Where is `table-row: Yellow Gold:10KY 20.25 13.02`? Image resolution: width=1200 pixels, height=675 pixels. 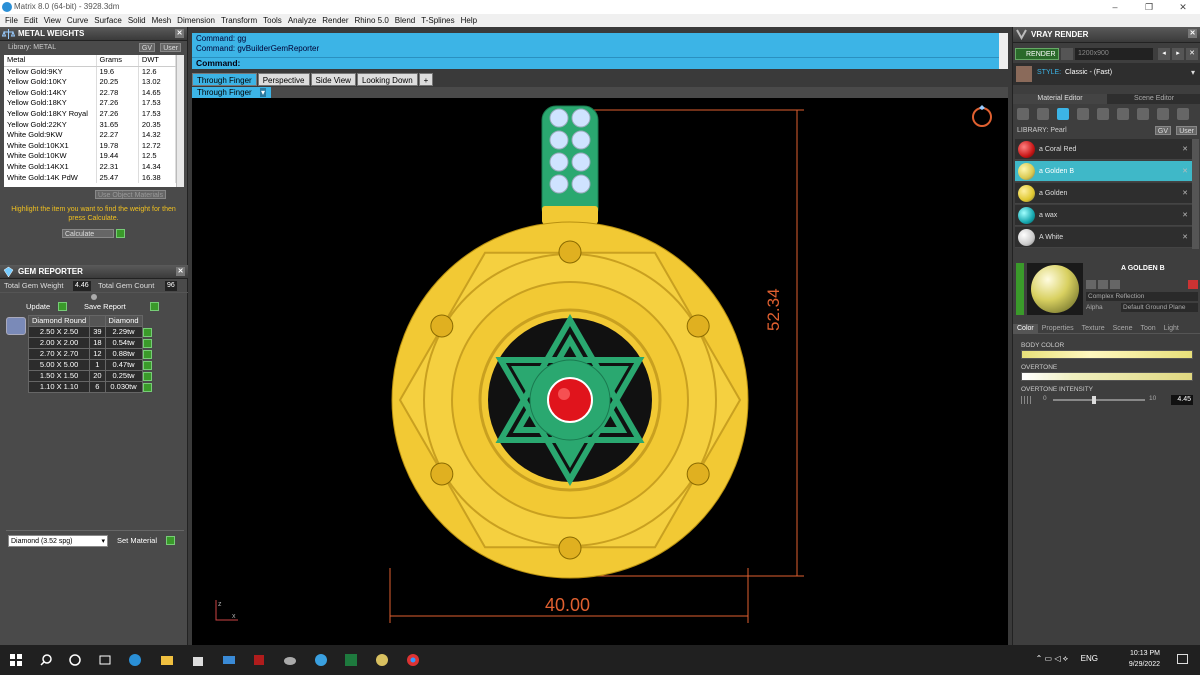 table-row: Yellow Gold:10KY 20.25 13.02 is located at coordinates (90, 82).